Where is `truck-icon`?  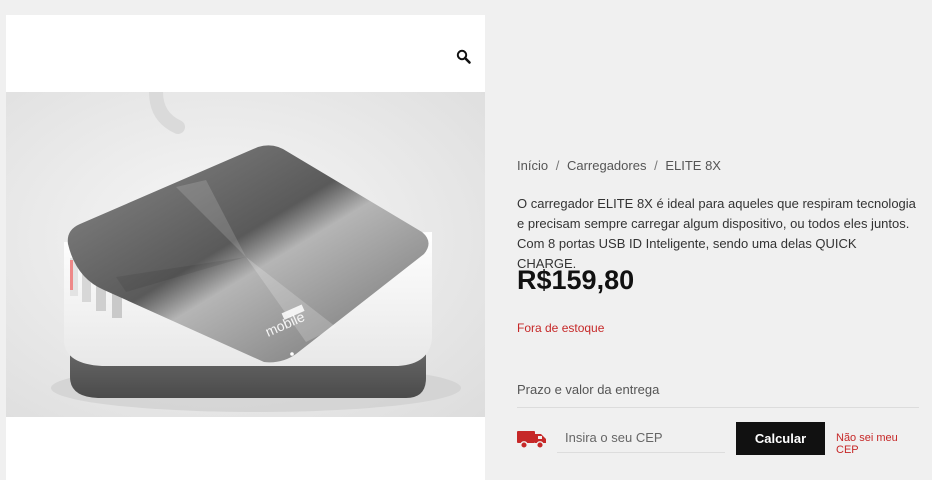 truck-icon is located at coordinates (531, 440).